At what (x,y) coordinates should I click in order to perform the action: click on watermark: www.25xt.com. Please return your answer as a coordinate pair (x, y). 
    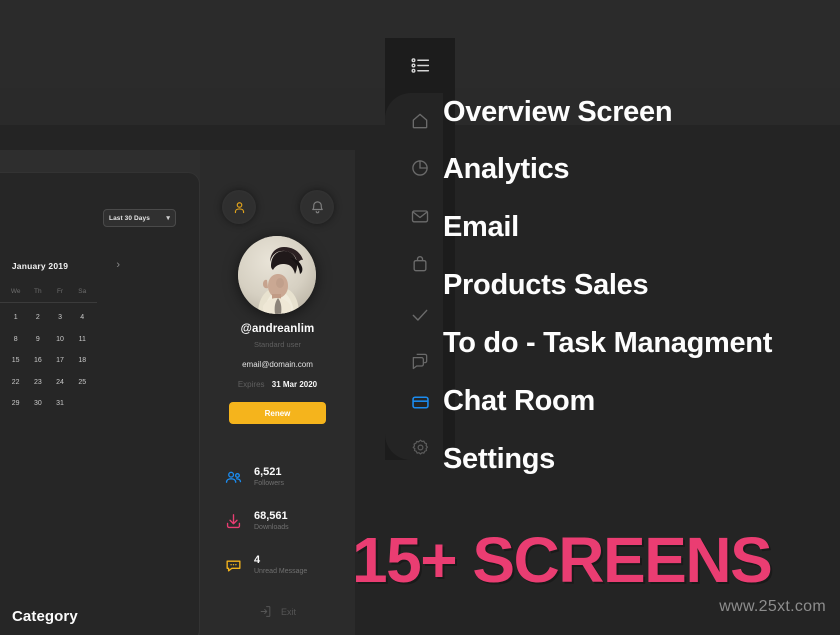
    Looking at the image, I should click on (772, 606).